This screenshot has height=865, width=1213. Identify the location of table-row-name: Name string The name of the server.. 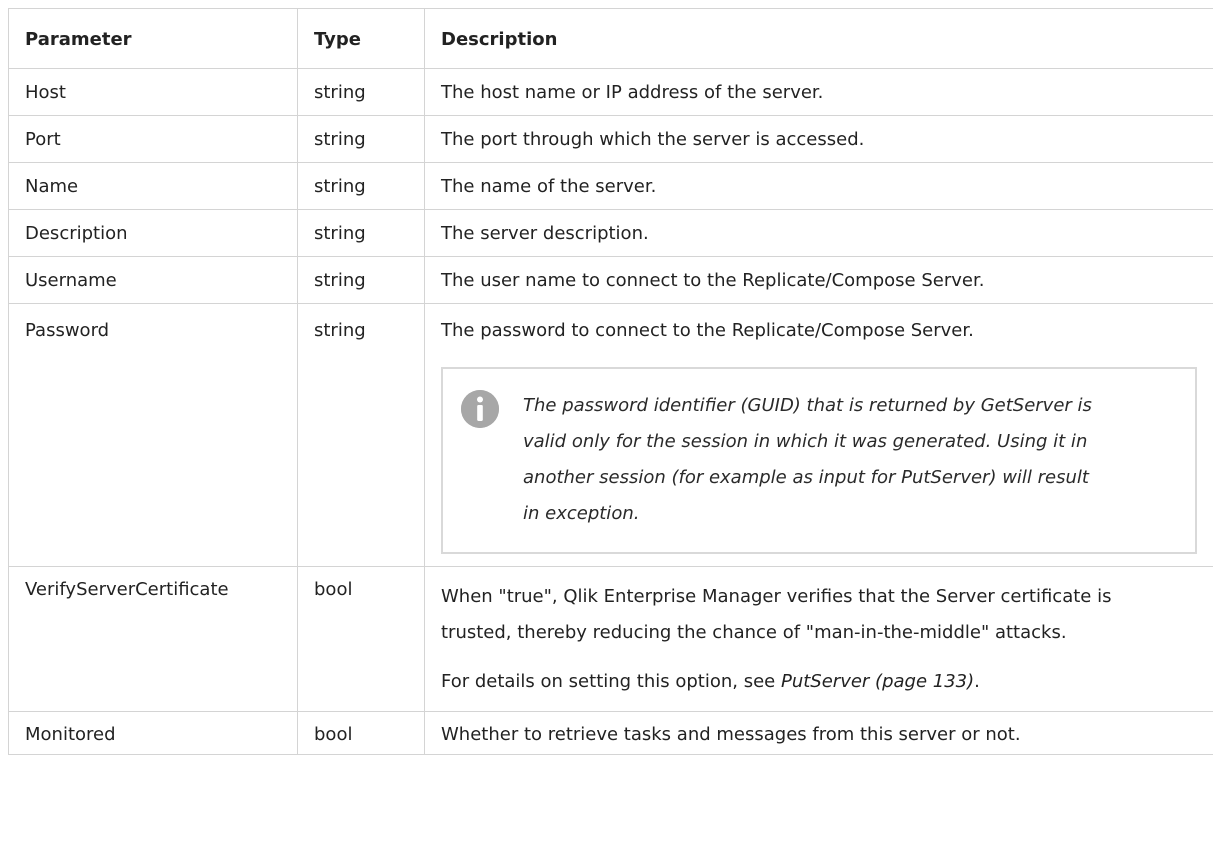
(610, 186).